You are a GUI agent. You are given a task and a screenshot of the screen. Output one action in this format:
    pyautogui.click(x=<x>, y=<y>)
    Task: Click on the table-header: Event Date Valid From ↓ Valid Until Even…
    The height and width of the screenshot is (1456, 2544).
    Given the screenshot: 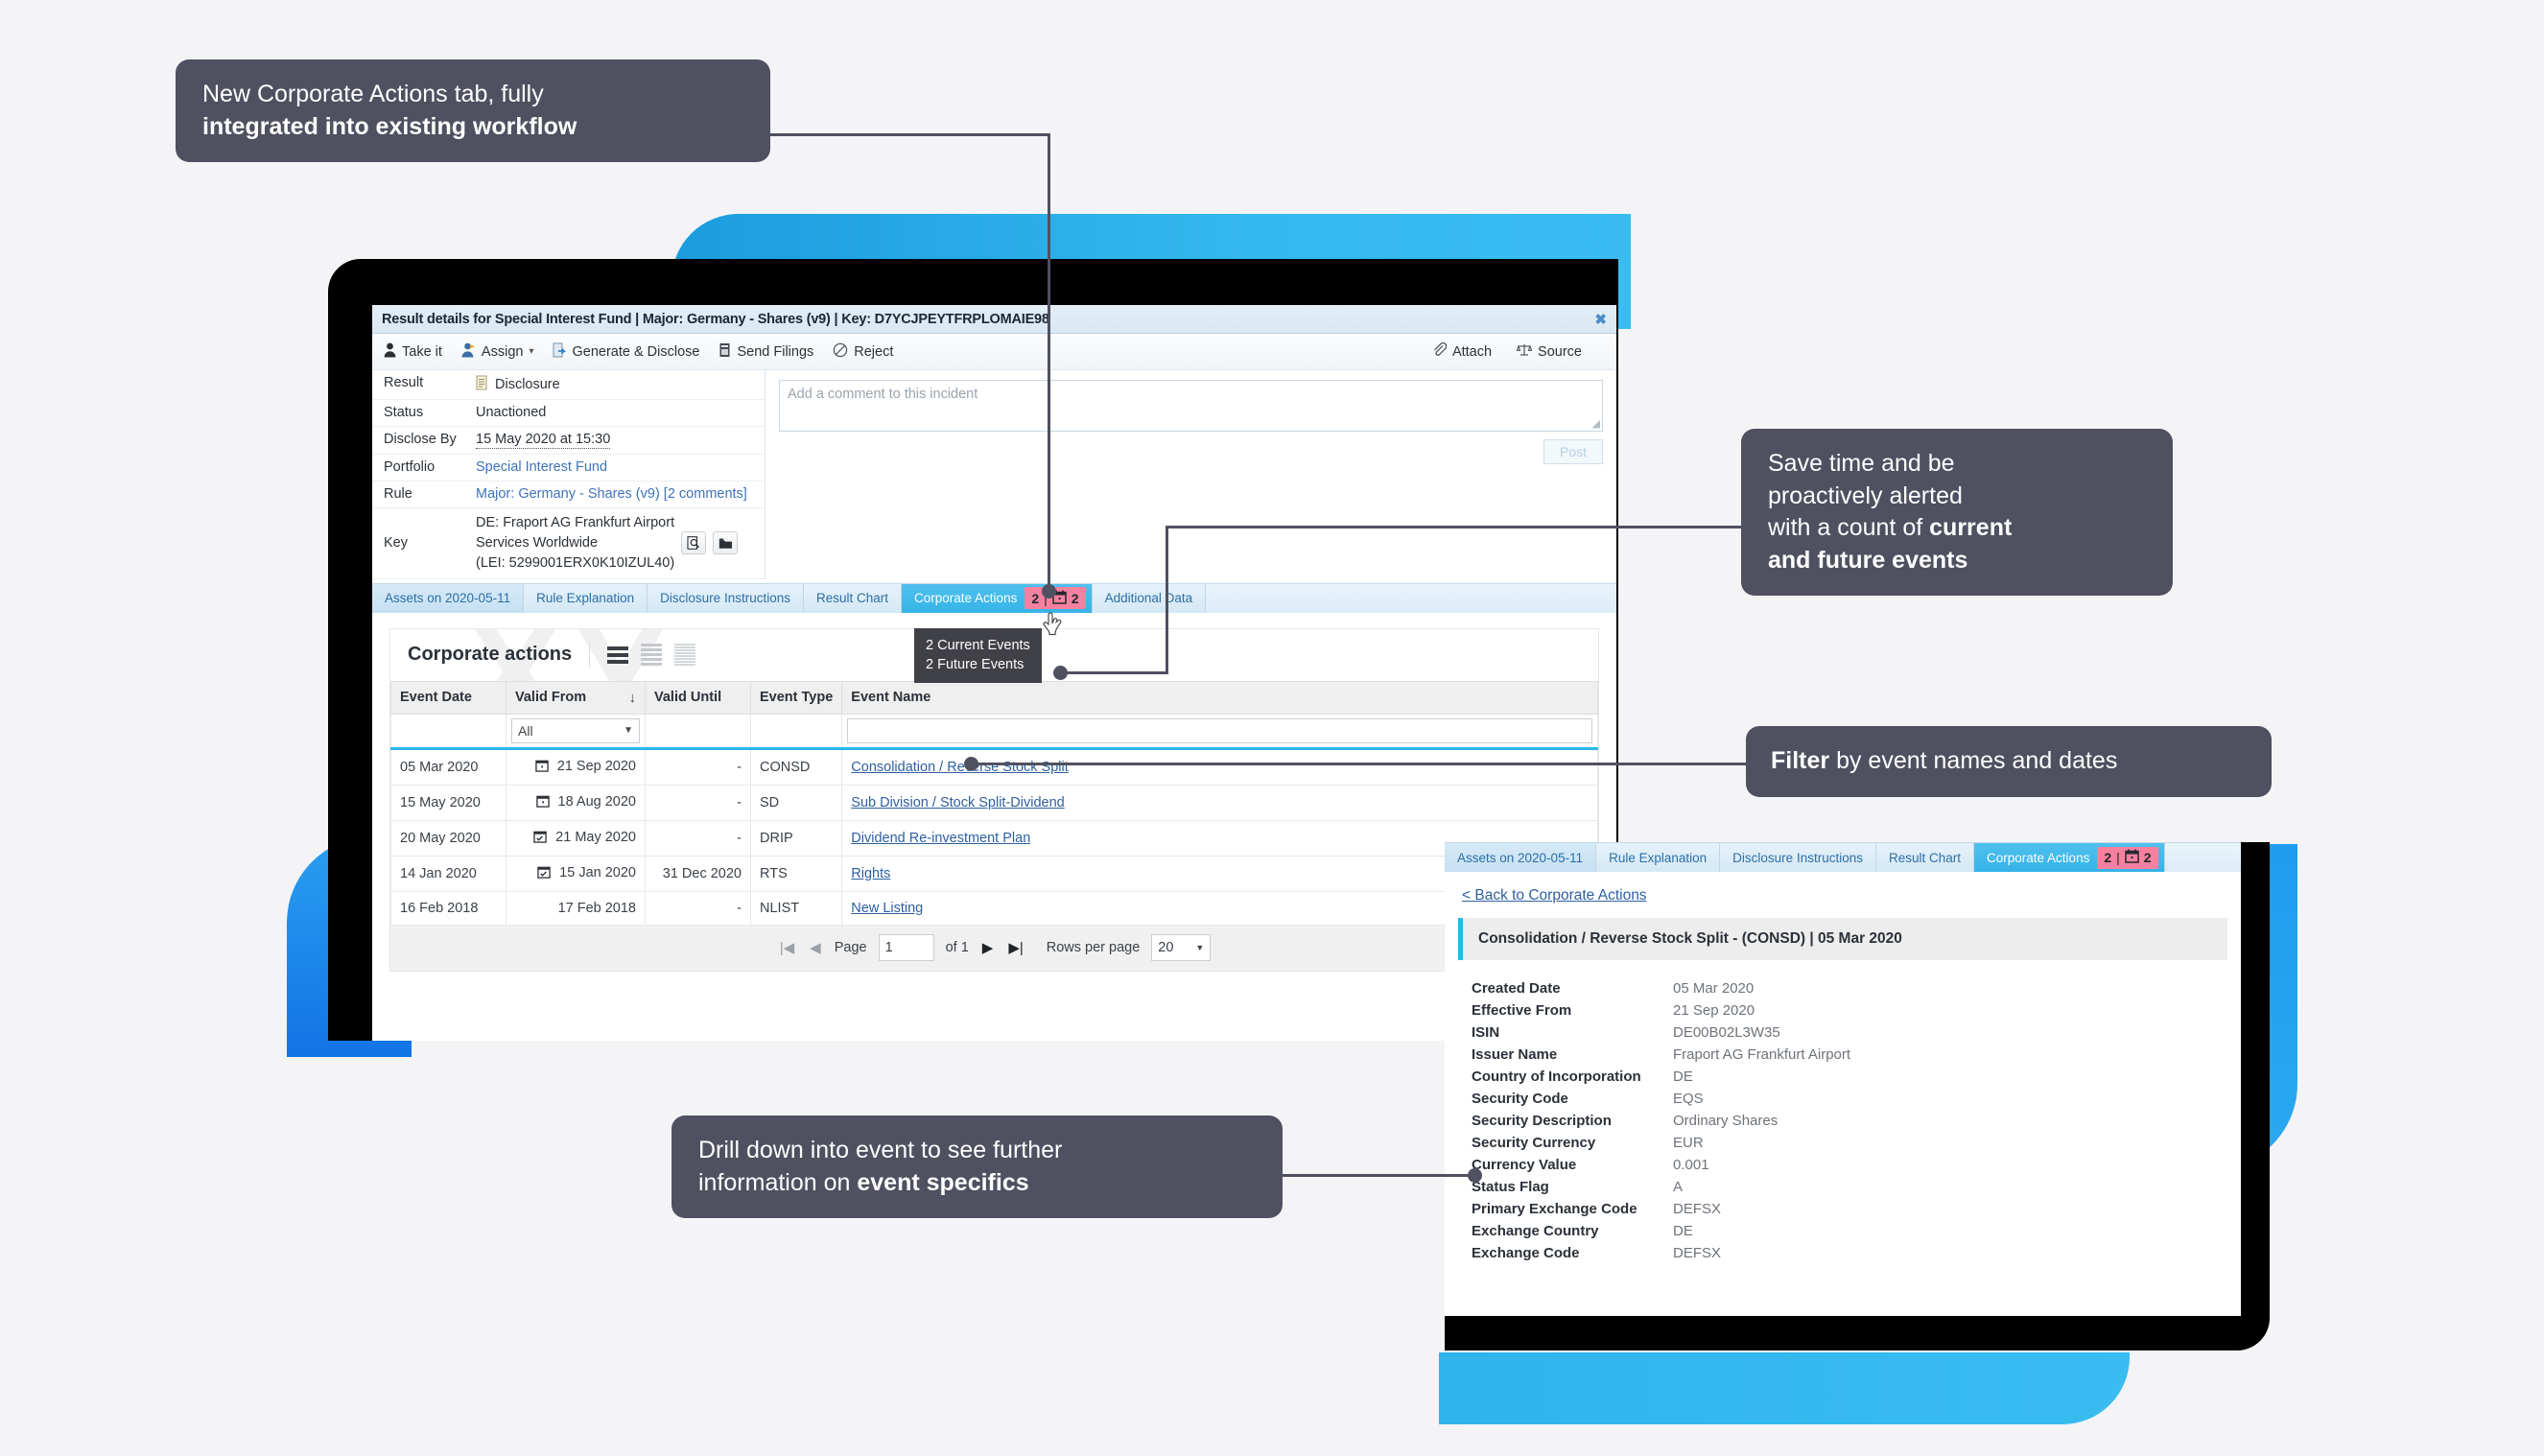 What is the action you would take?
    pyautogui.click(x=994, y=698)
    